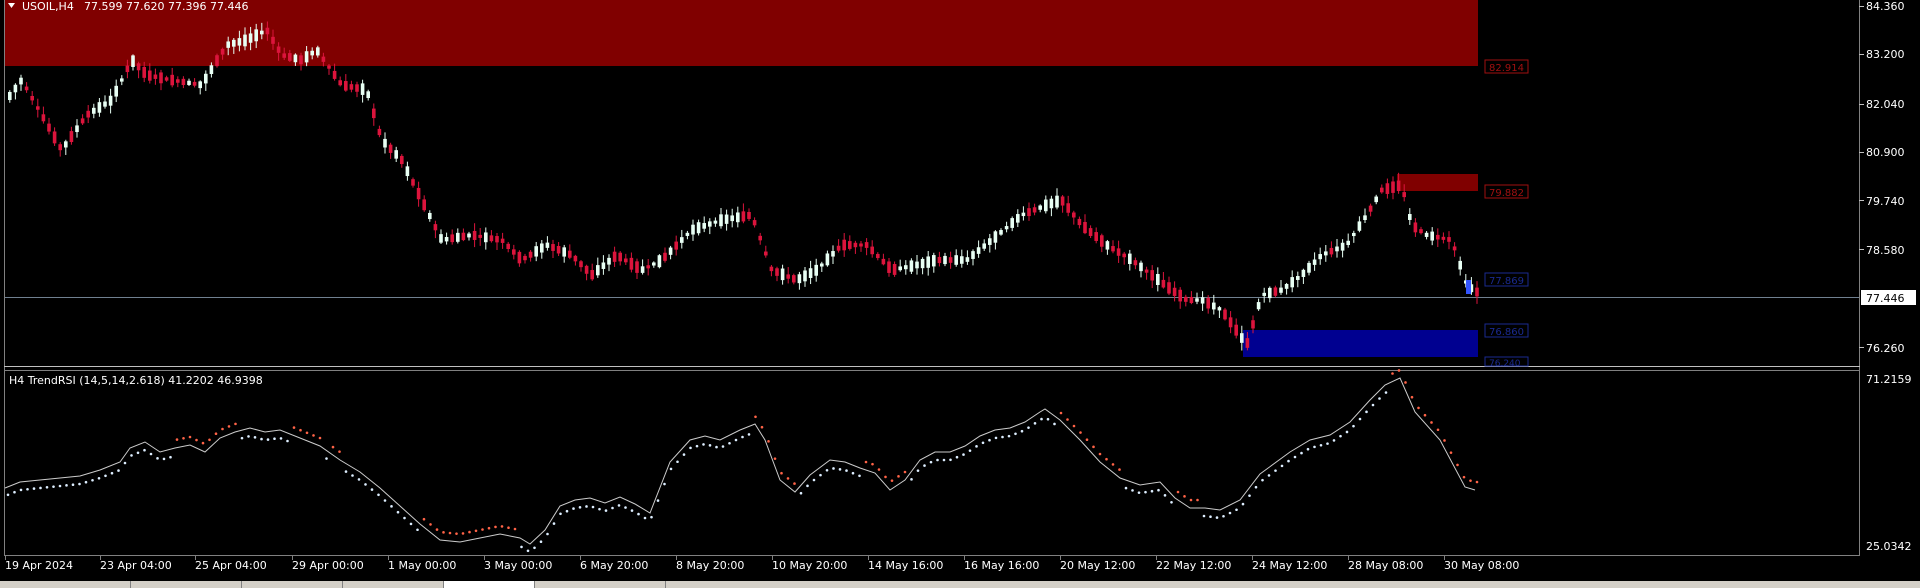 The height and width of the screenshot is (588, 1920). Describe the element at coordinates (231, 565) in the screenshot. I see `time-label: 25 Apr 04:00` at that location.